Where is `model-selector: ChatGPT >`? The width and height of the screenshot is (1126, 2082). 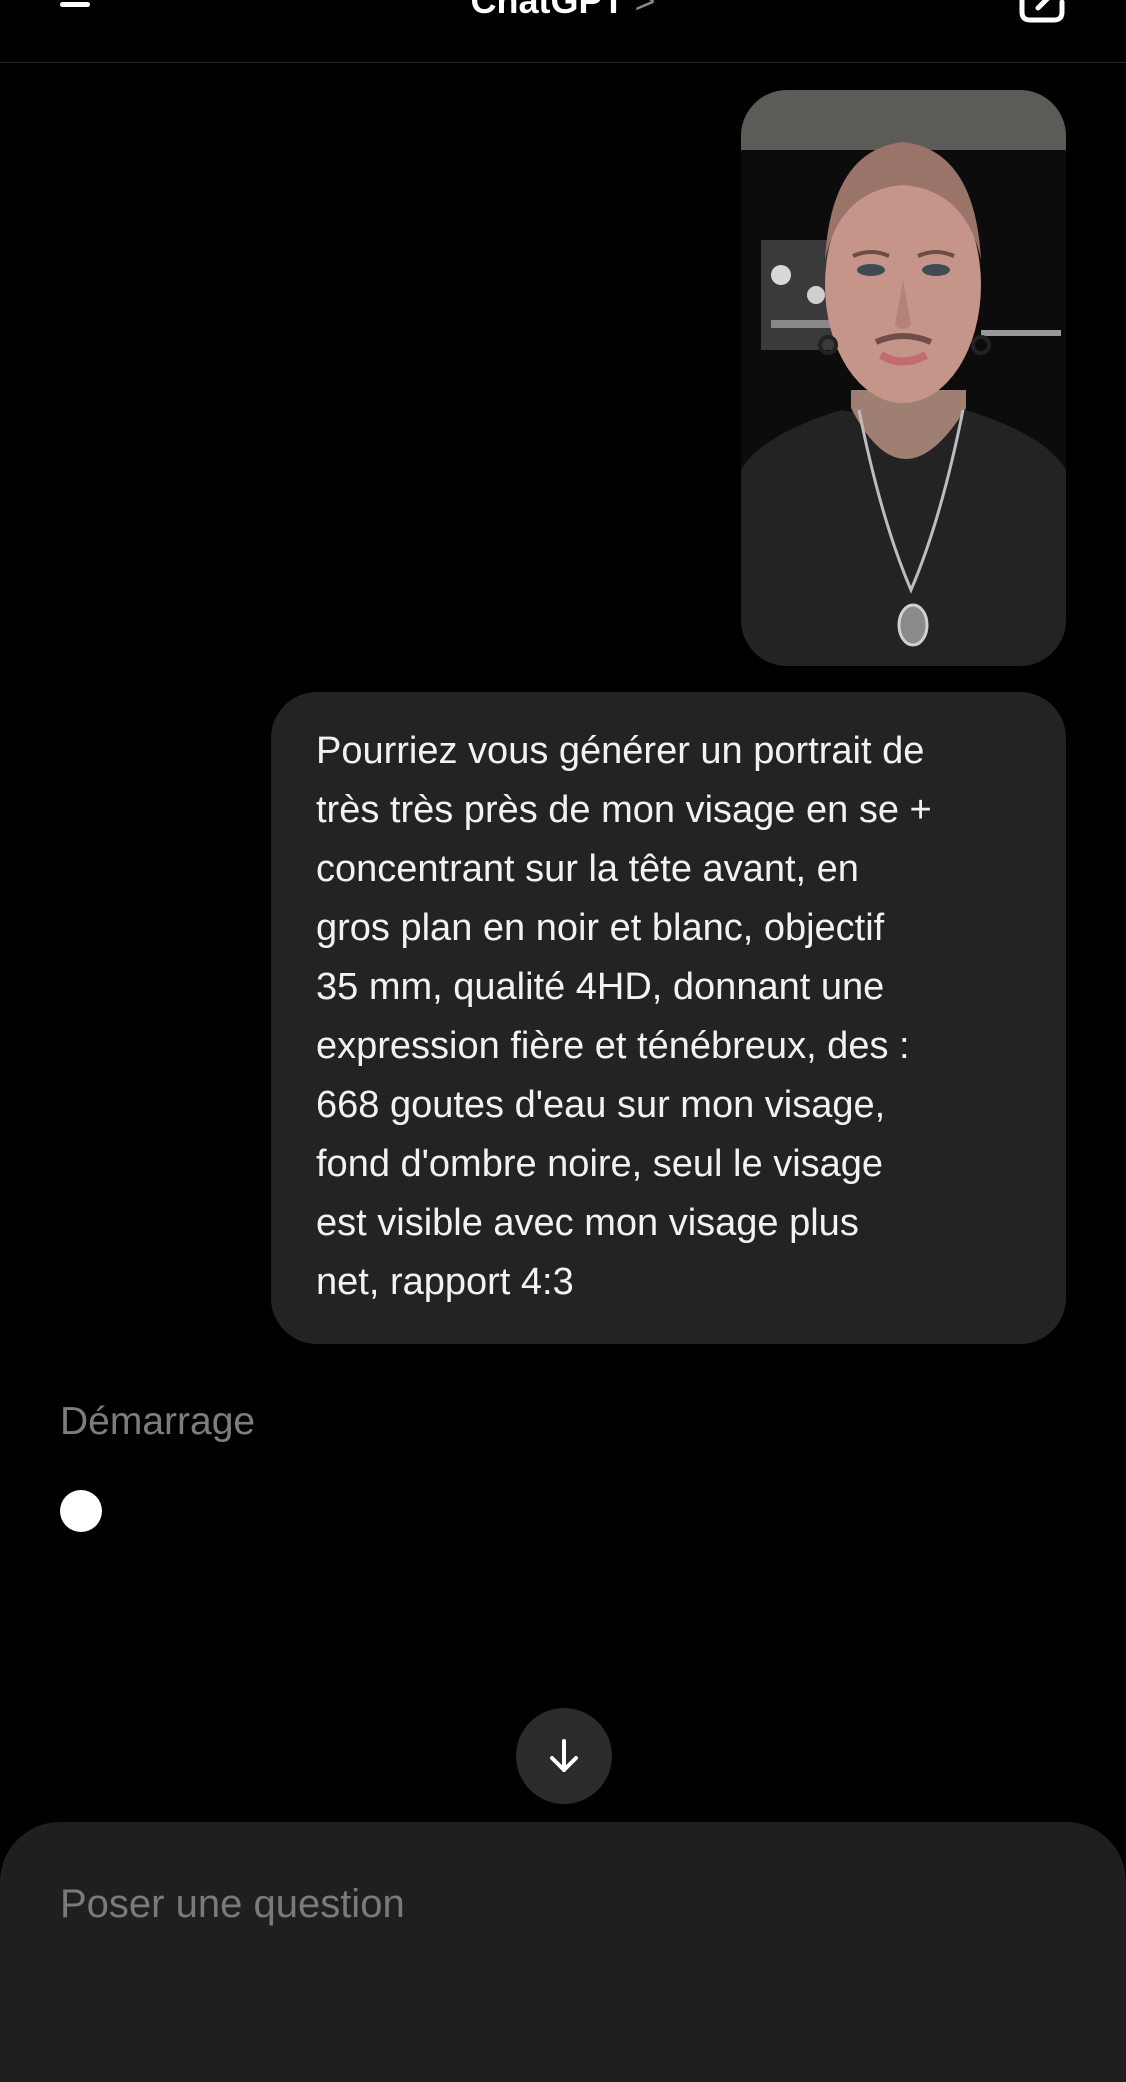
model-selector: ChatGPT > is located at coordinates (563, 11).